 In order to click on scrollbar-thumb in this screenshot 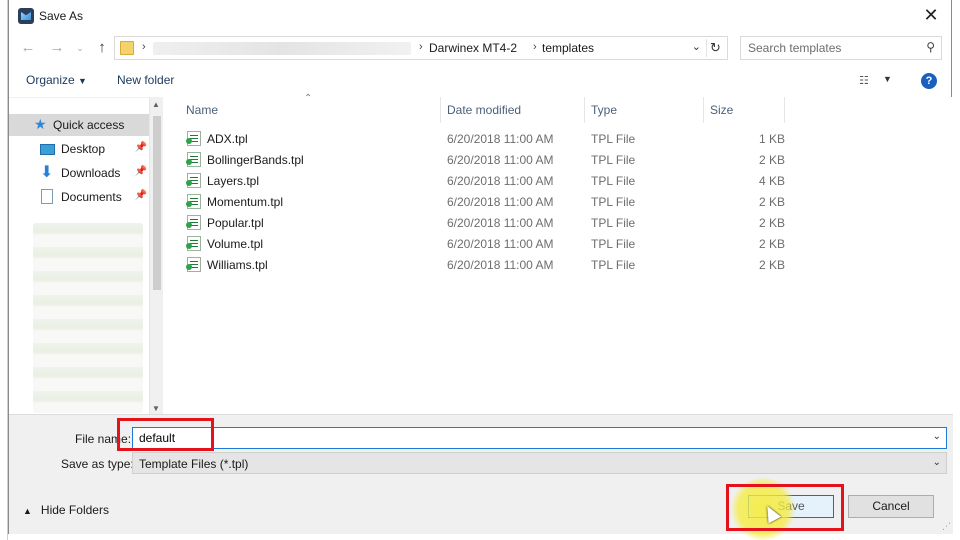, I will do `click(157, 203)`.